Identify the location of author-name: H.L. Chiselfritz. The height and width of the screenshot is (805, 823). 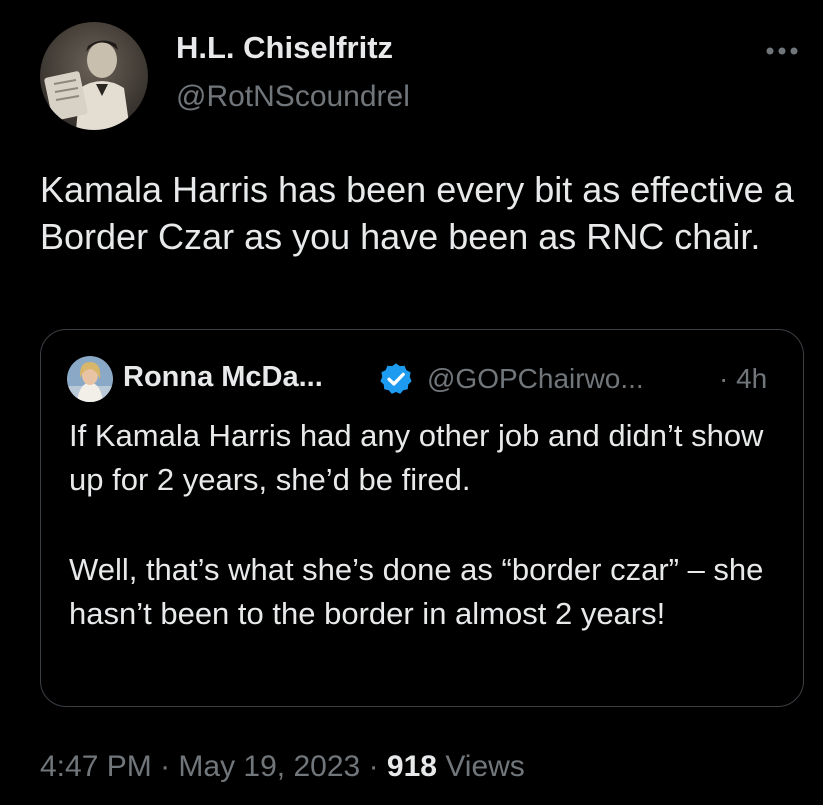
(284, 48).